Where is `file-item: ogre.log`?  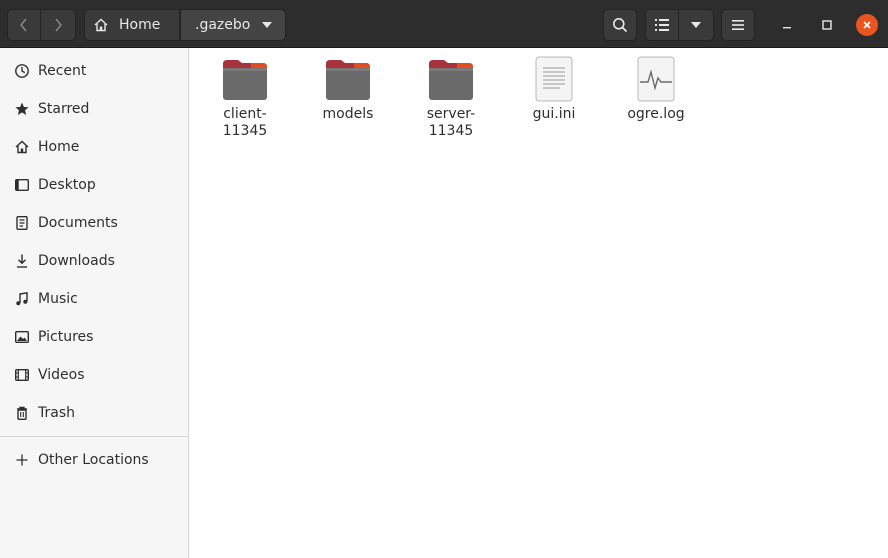 file-item: ogre.log is located at coordinates (656, 89).